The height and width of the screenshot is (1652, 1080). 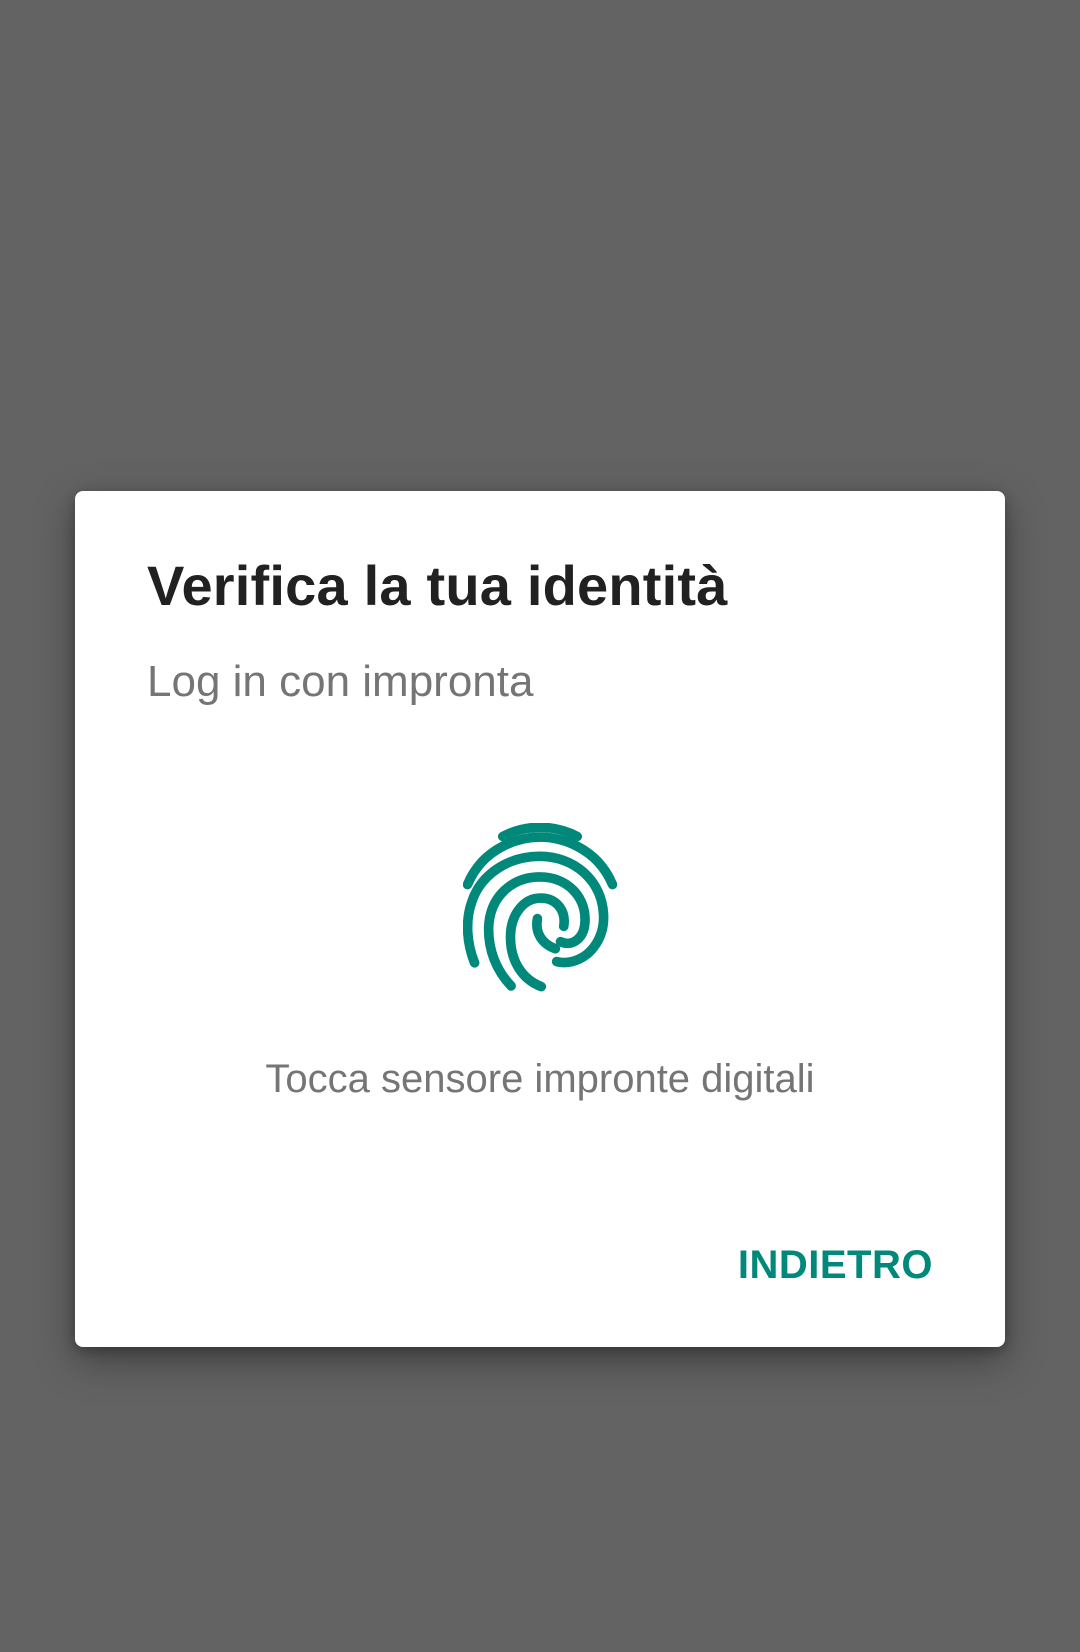 What do you see at coordinates (835, 1265) in the screenshot?
I see `back-button: INDIETRO` at bounding box center [835, 1265].